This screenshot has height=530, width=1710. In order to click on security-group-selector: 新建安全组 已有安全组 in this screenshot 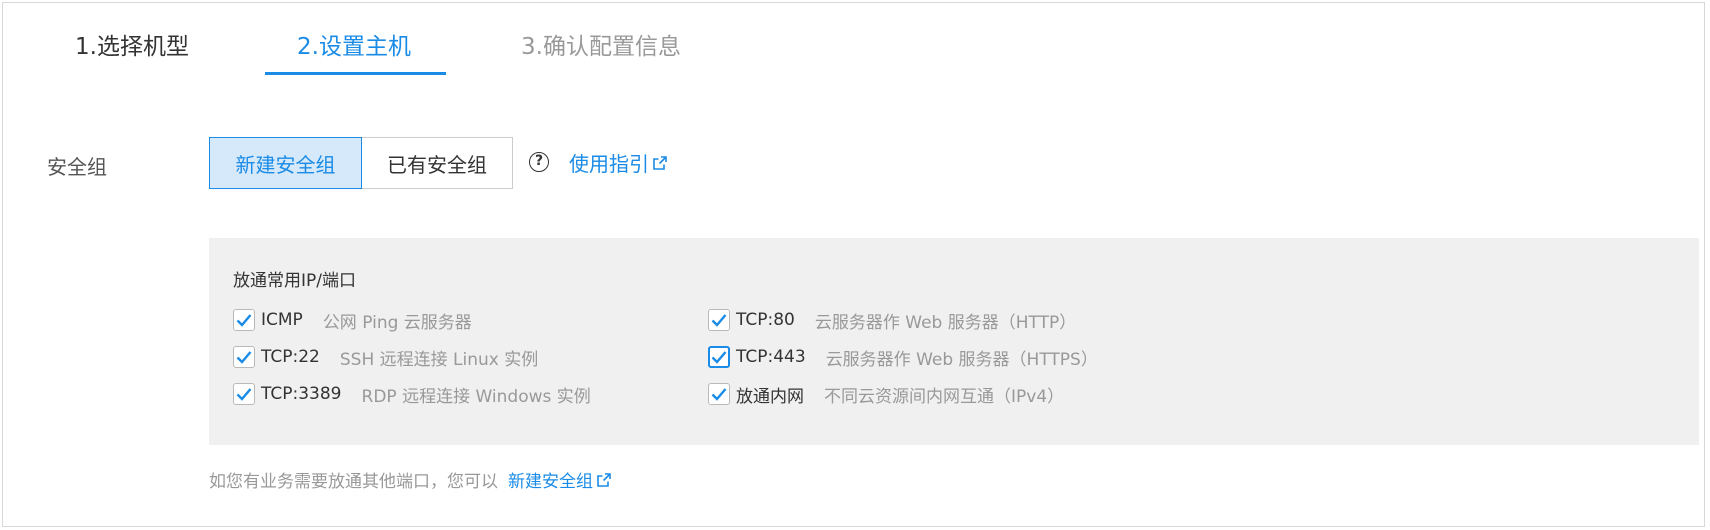, I will do `click(361, 163)`.